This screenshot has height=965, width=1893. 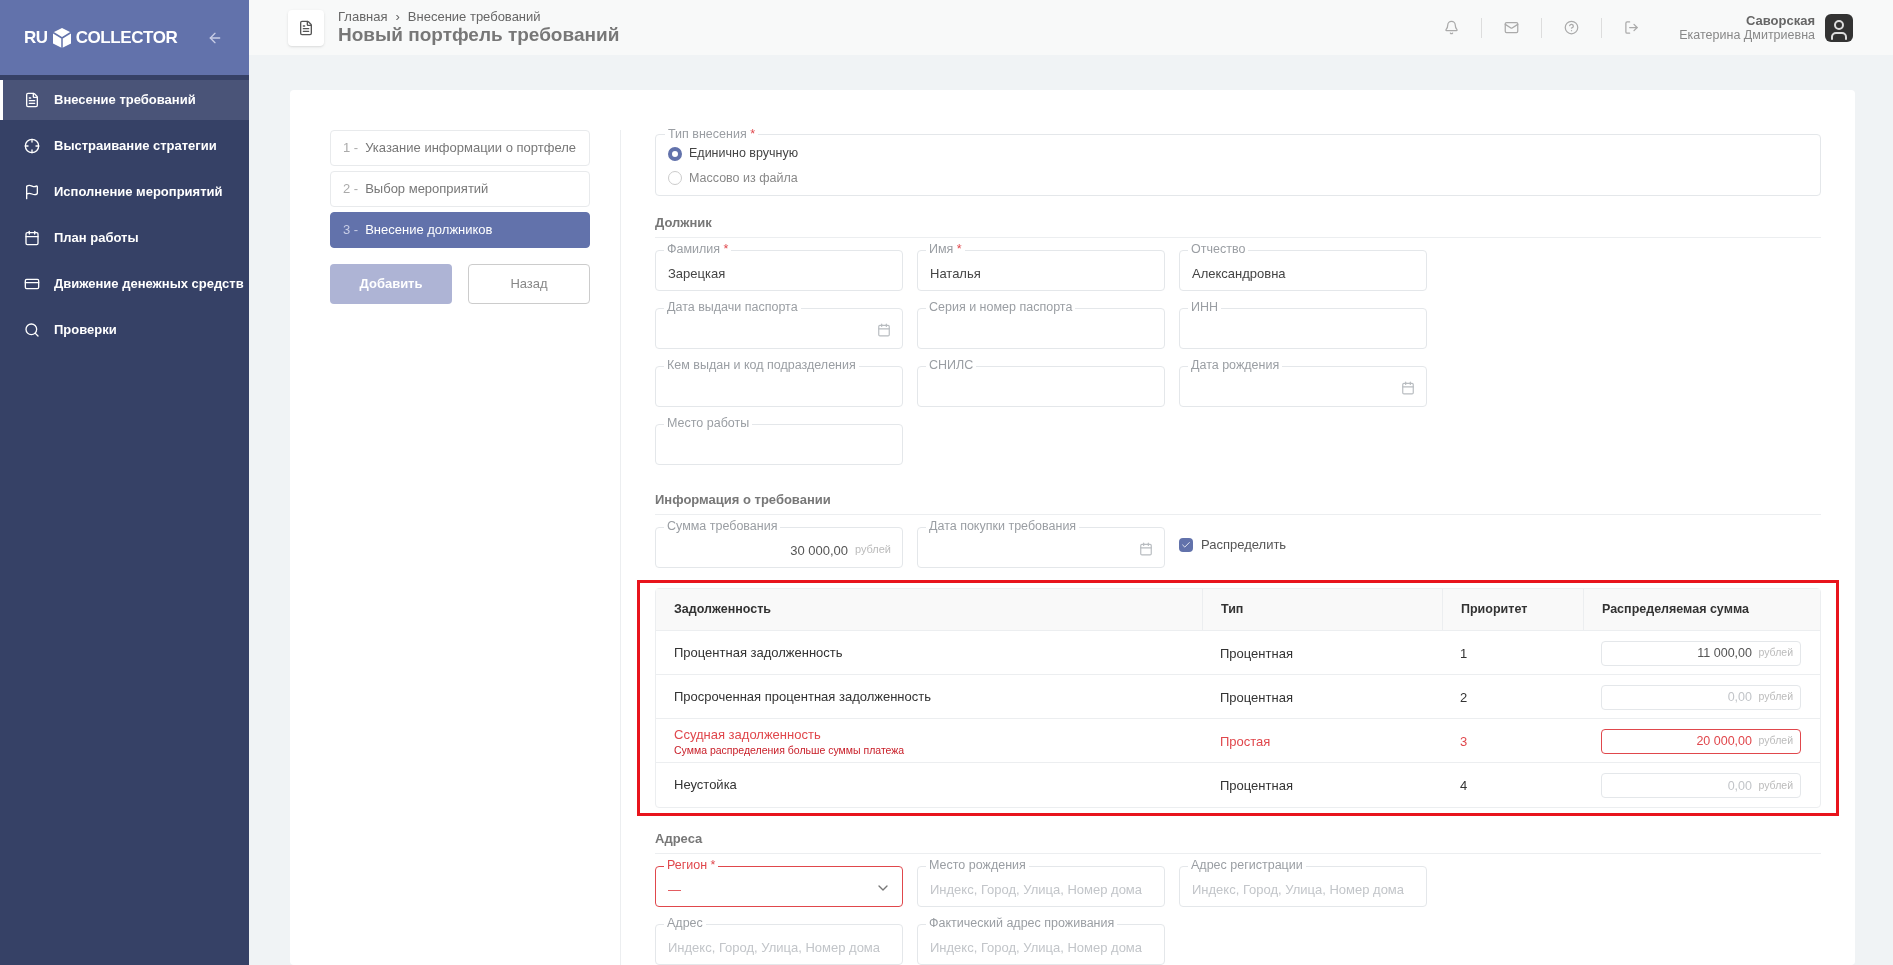 What do you see at coordinates (351, 189) in the screenshot?
I see `step-number: 2 -` at bounding box center [351, 189].